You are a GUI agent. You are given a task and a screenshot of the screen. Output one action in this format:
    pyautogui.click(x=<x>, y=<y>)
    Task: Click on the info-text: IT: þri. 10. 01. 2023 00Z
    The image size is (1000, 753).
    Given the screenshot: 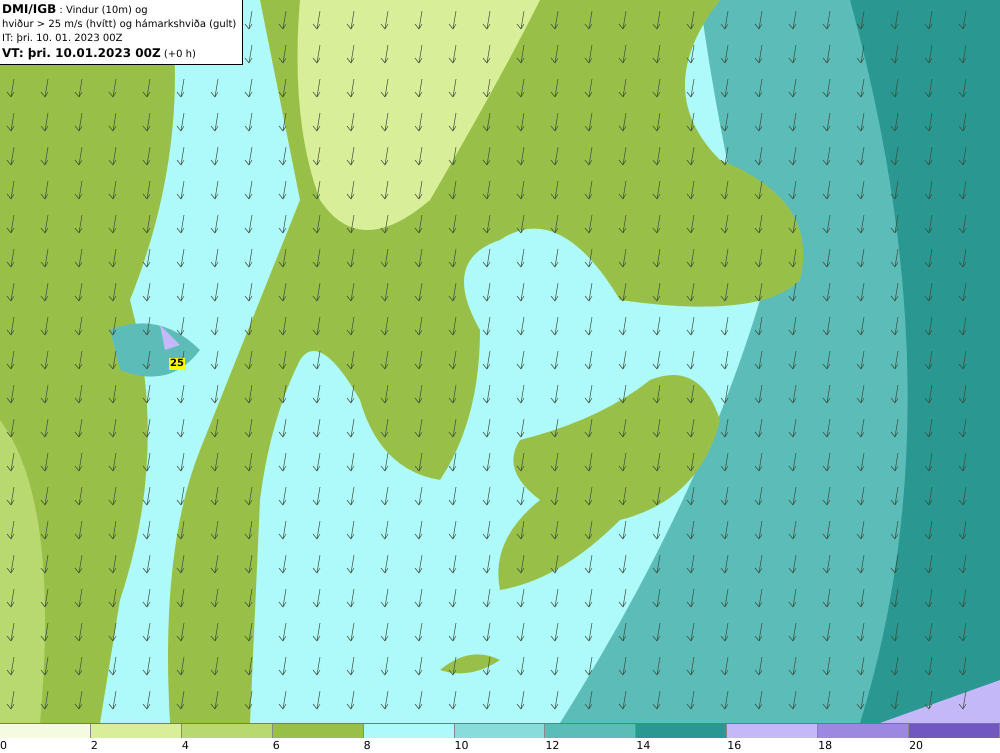 What is the action you would take?
    pyautogui.click(x=63, y=39)
    